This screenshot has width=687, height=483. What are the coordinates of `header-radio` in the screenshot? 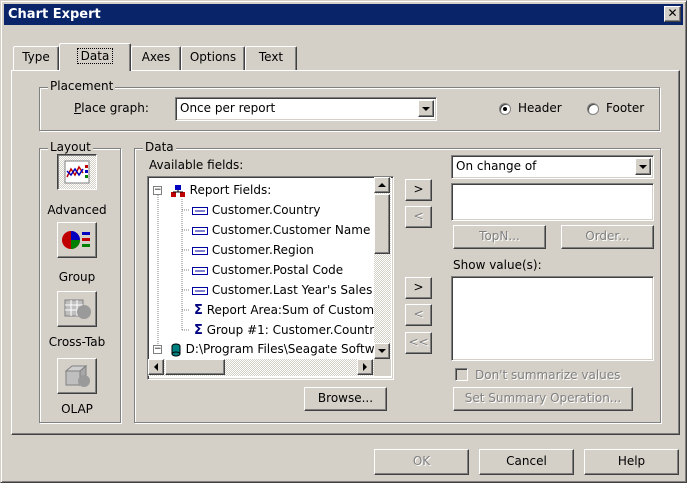 It's located at (505, 109).